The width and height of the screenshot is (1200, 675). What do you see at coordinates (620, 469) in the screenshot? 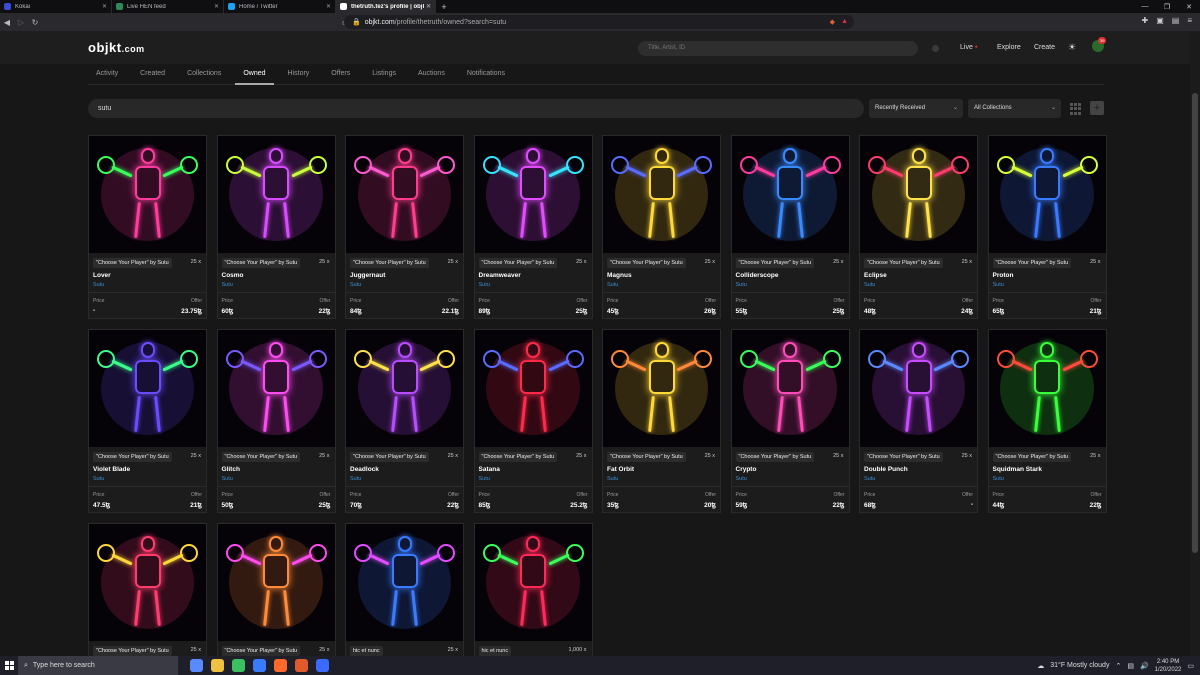
I see `nft-title: Fat Orbit` at bounding box center [620, 469].